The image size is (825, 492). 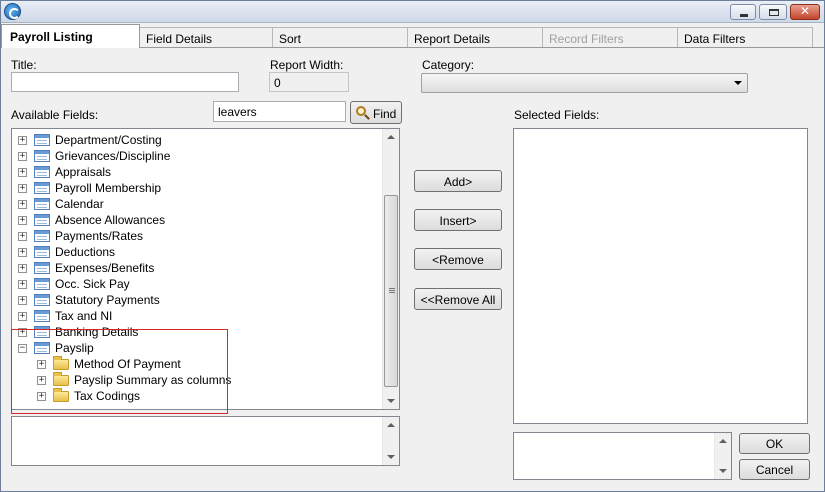 I want to click on cancel-button: Cancel, so click(x=774, y=469).